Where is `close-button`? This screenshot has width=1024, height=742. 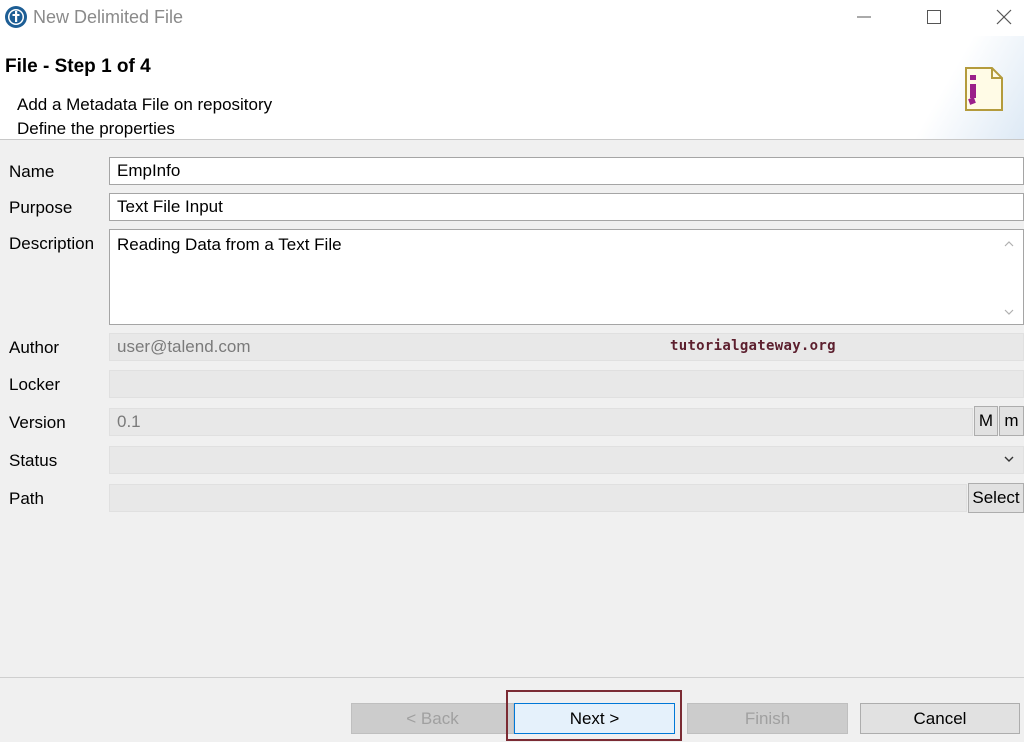 close-button is located at coordinates (999, 17).